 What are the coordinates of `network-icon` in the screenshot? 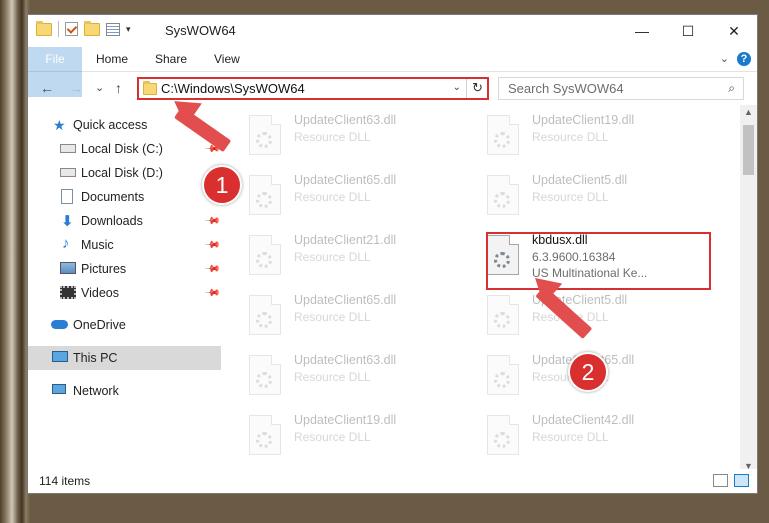 It's located at (59, 389).